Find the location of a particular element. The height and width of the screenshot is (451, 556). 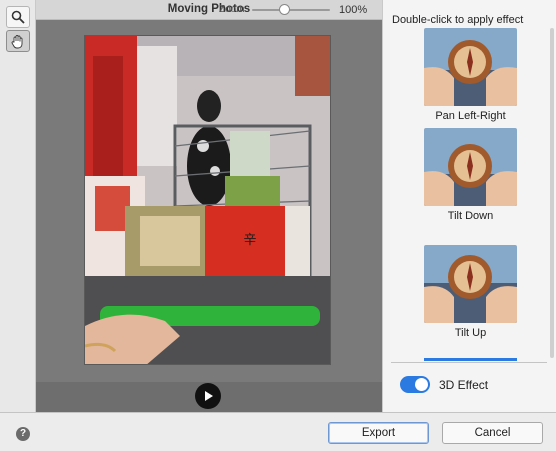

tool-strip is located at coordinates (18, 206).